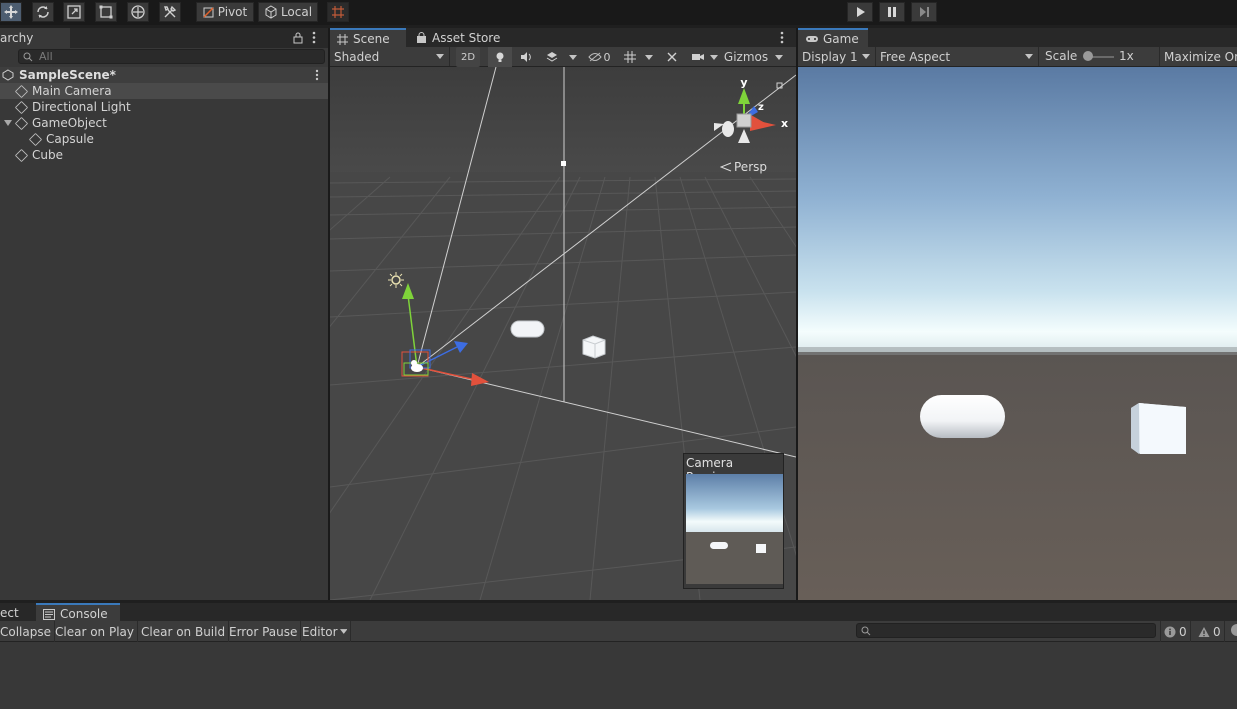 This screenshot has height=709, width=1237. What do you see at coordinates (138, 12) in the screenshot?
I see `transform-tool-button` at bounding box center [138, 12].